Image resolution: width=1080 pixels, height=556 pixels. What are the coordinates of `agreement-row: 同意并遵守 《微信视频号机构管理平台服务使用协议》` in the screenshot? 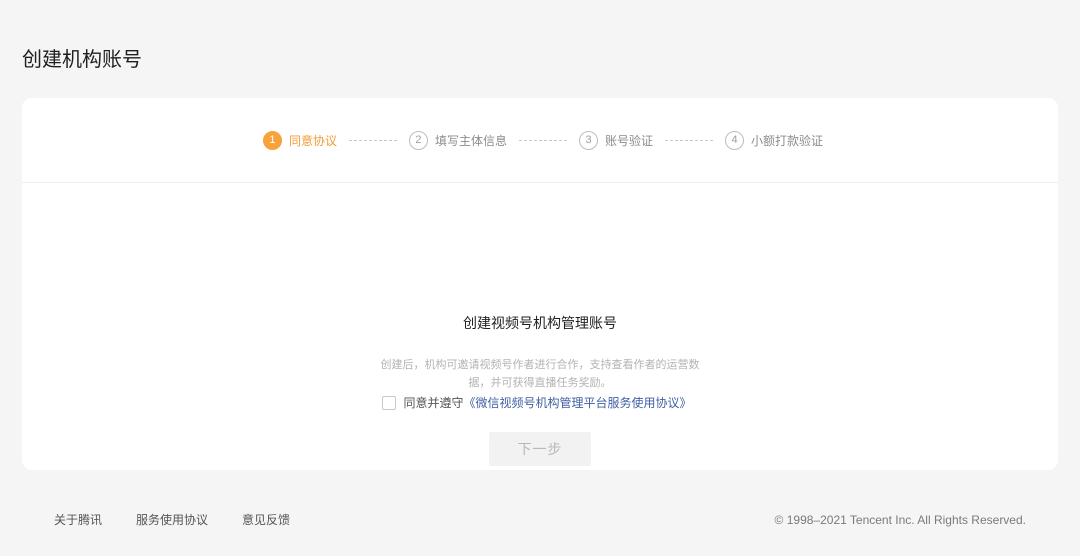 It's located at (540, 403).